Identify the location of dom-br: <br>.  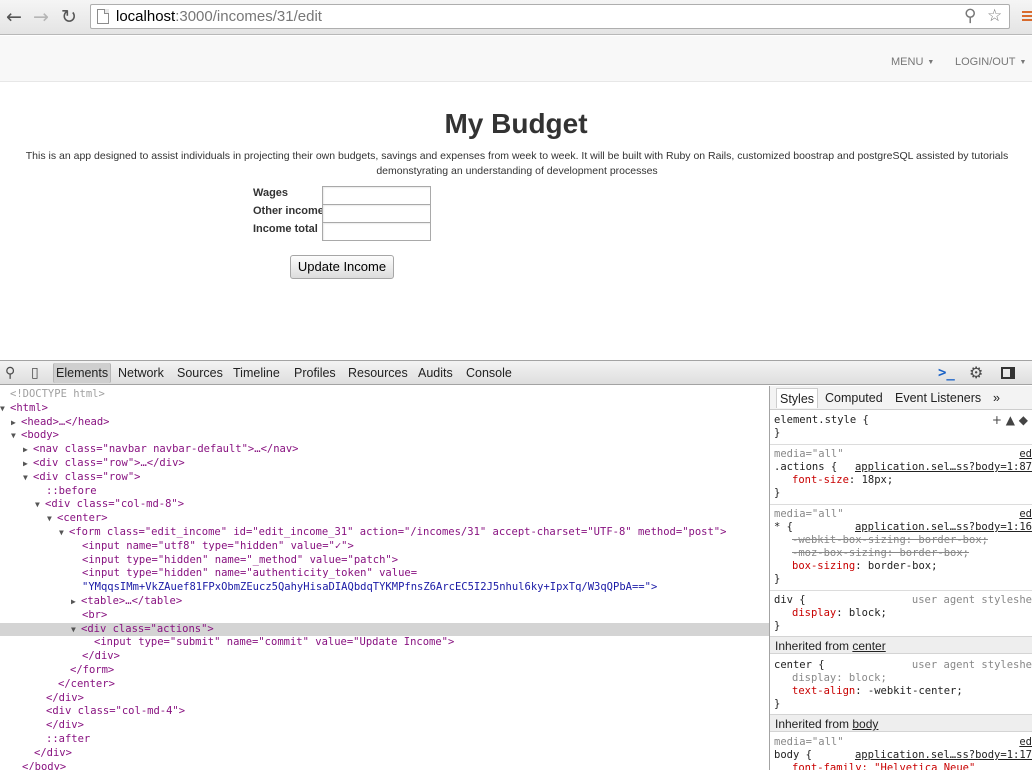
(384, 616).